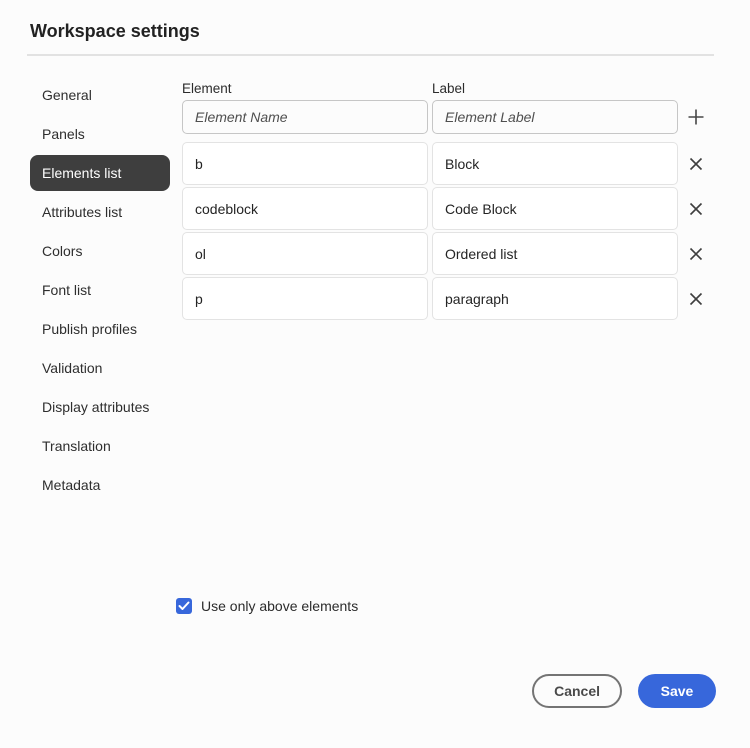  What do you see at coordinates (100, 134) in the screenshot?
I see `sidebar-item-panels: Panels` at bounding box center [100, 134].